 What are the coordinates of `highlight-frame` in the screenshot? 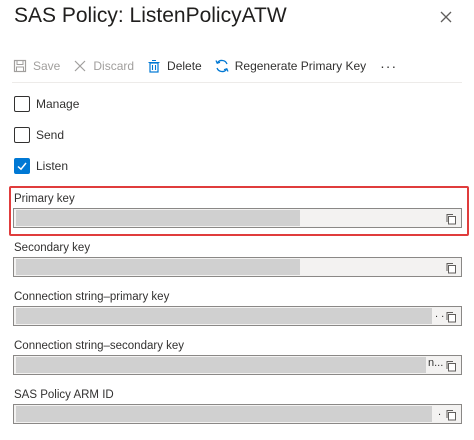 It's located at (239, 211).